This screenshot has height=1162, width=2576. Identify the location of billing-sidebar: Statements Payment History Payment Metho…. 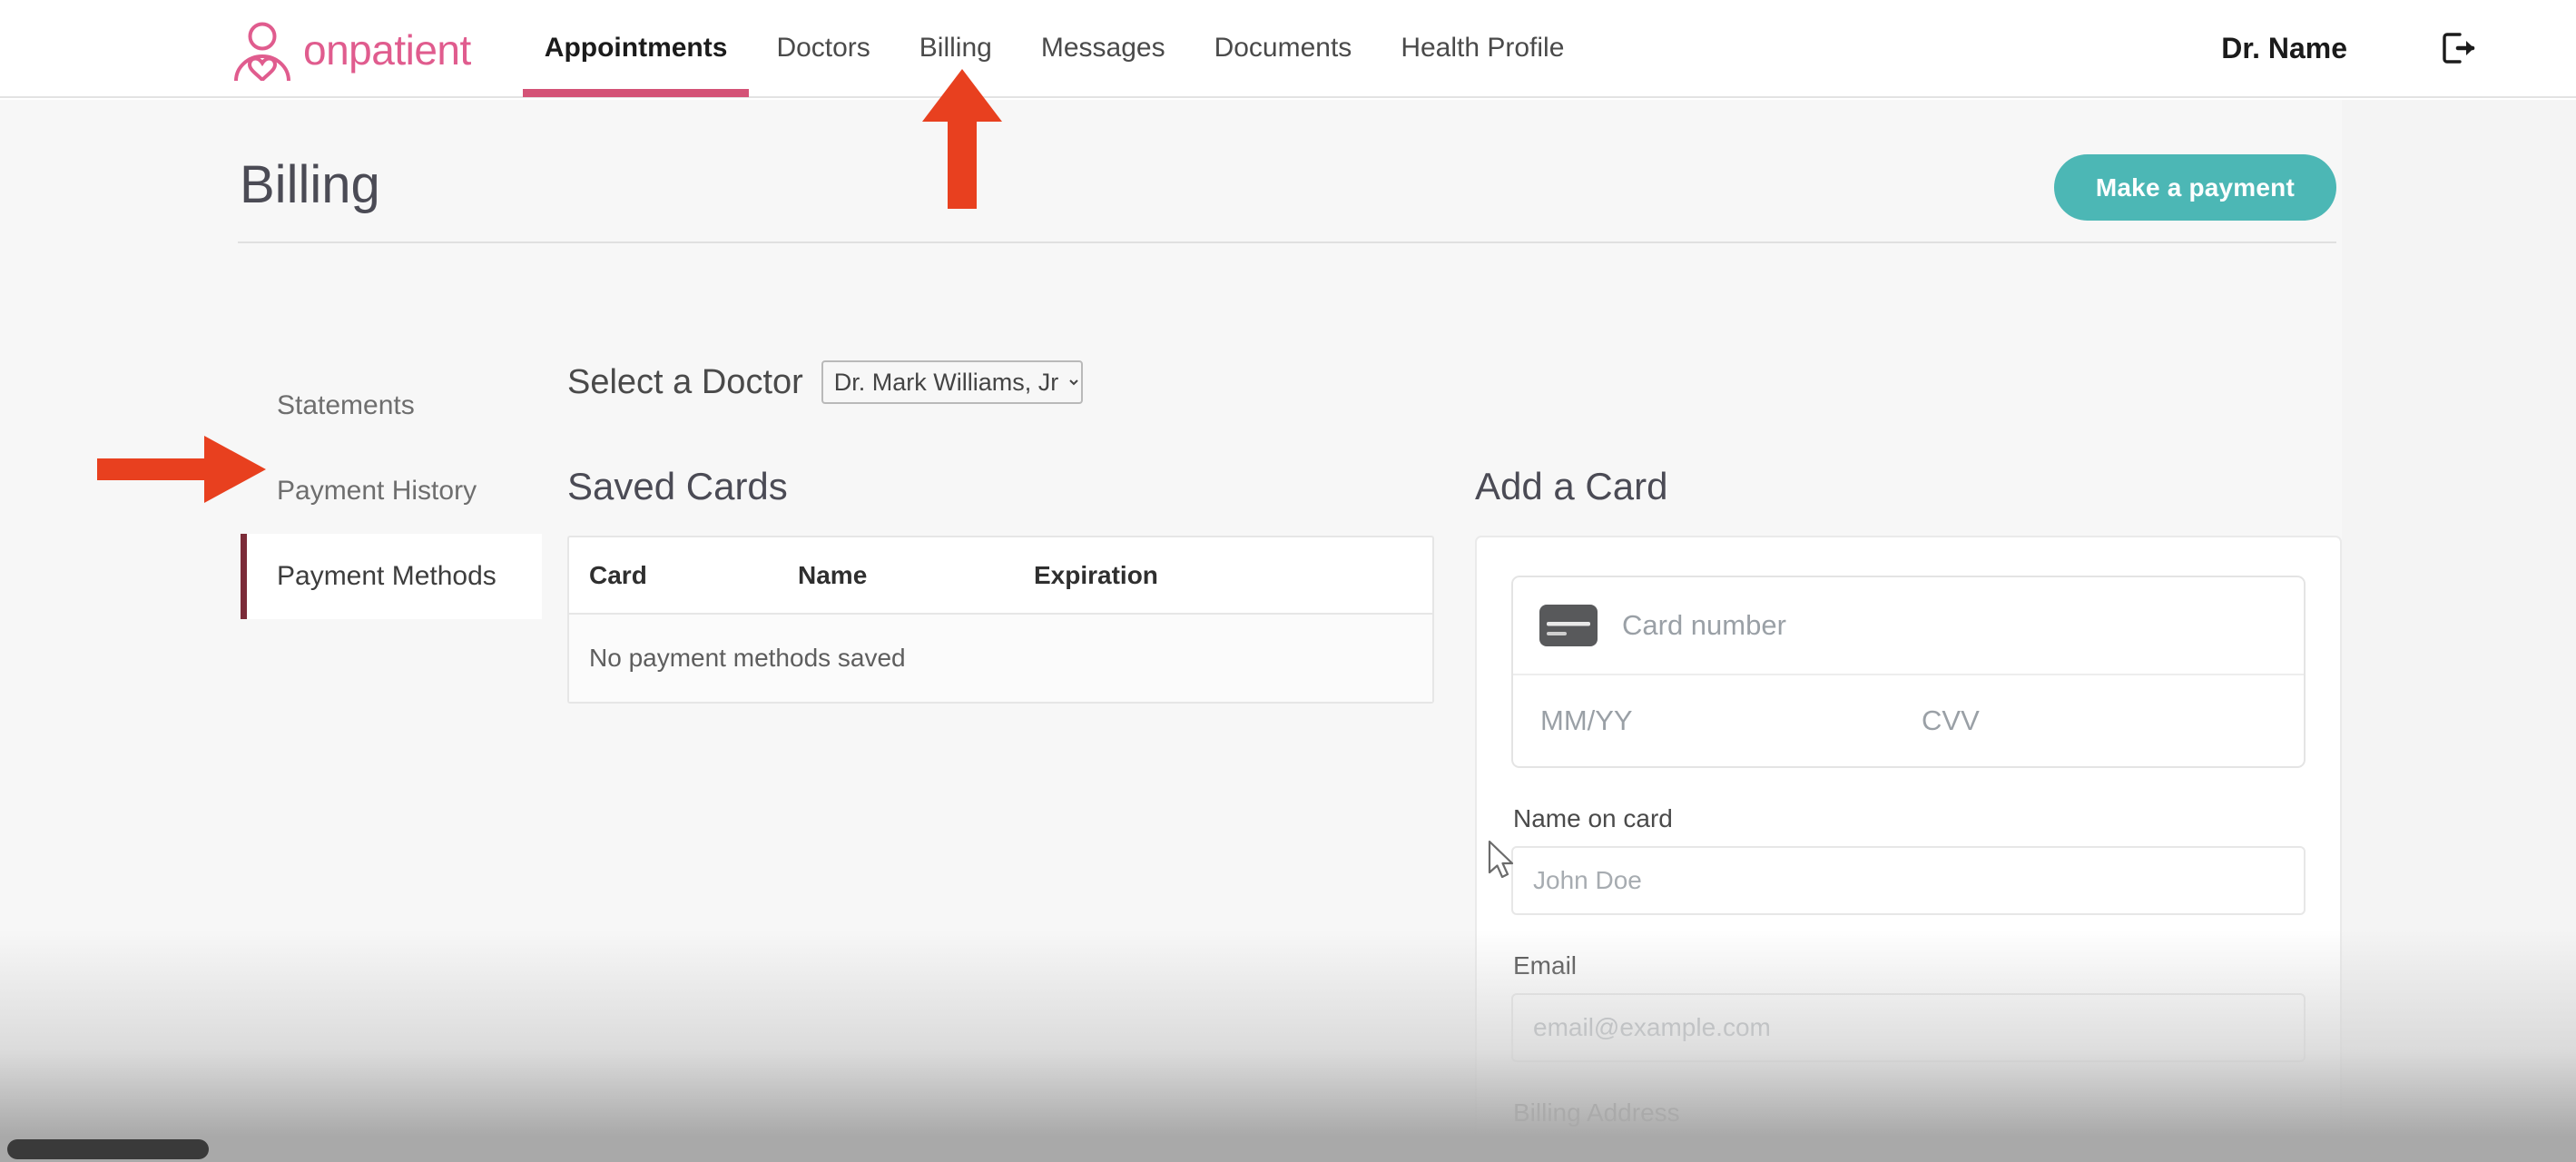
(391, 491).